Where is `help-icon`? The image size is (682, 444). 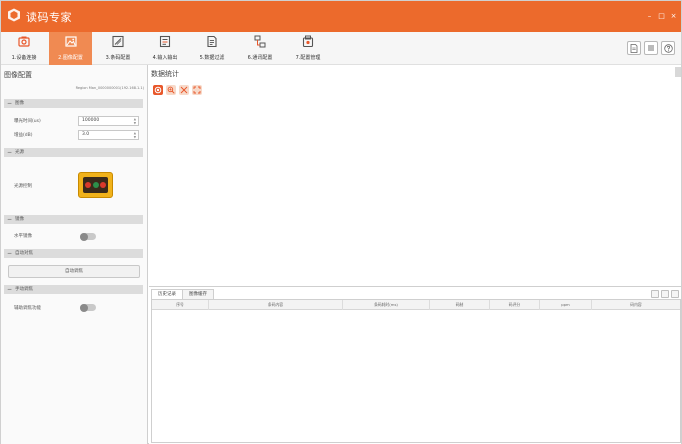 help-icon is located at coordinates (668, 48).